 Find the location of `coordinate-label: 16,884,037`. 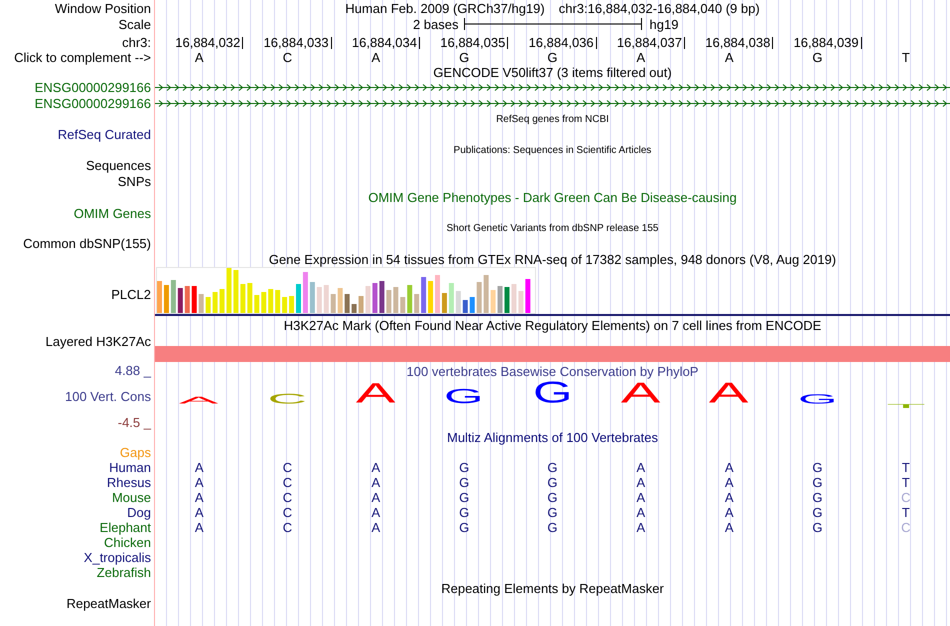

coordinate-label: 16,884,037 is located at coordinates (649, 42).